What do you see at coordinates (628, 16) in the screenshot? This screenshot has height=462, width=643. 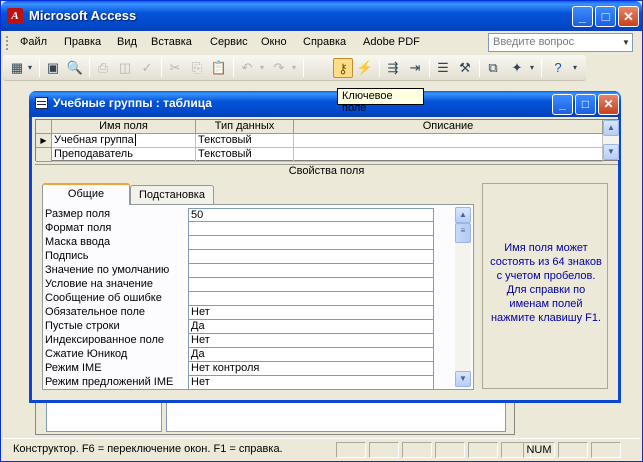 I see `close-button: ✕` at bounding box center [628, 16].